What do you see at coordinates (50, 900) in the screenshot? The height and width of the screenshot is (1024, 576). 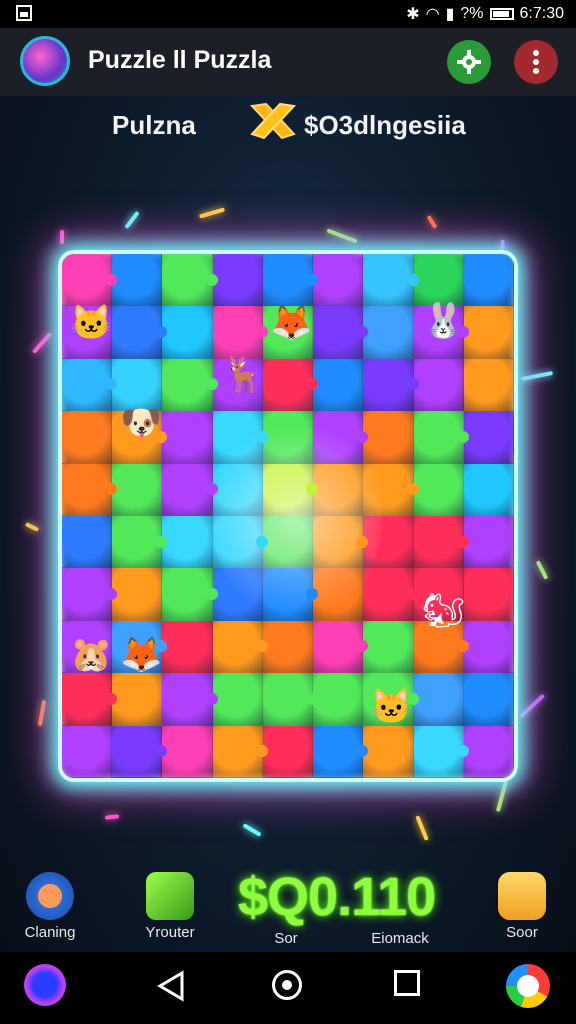 I see `claning-button: Claning` at bounding box center [50, 900].